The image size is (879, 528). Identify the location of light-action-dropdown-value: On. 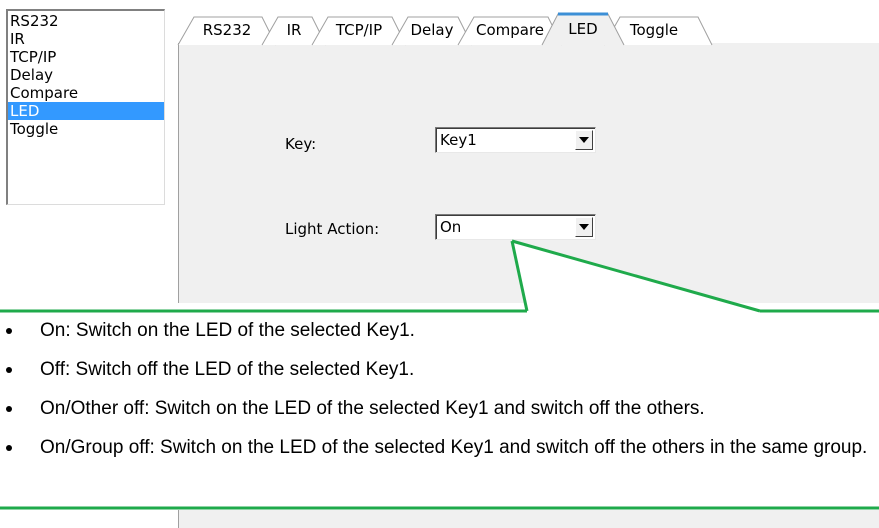
(451, 227).